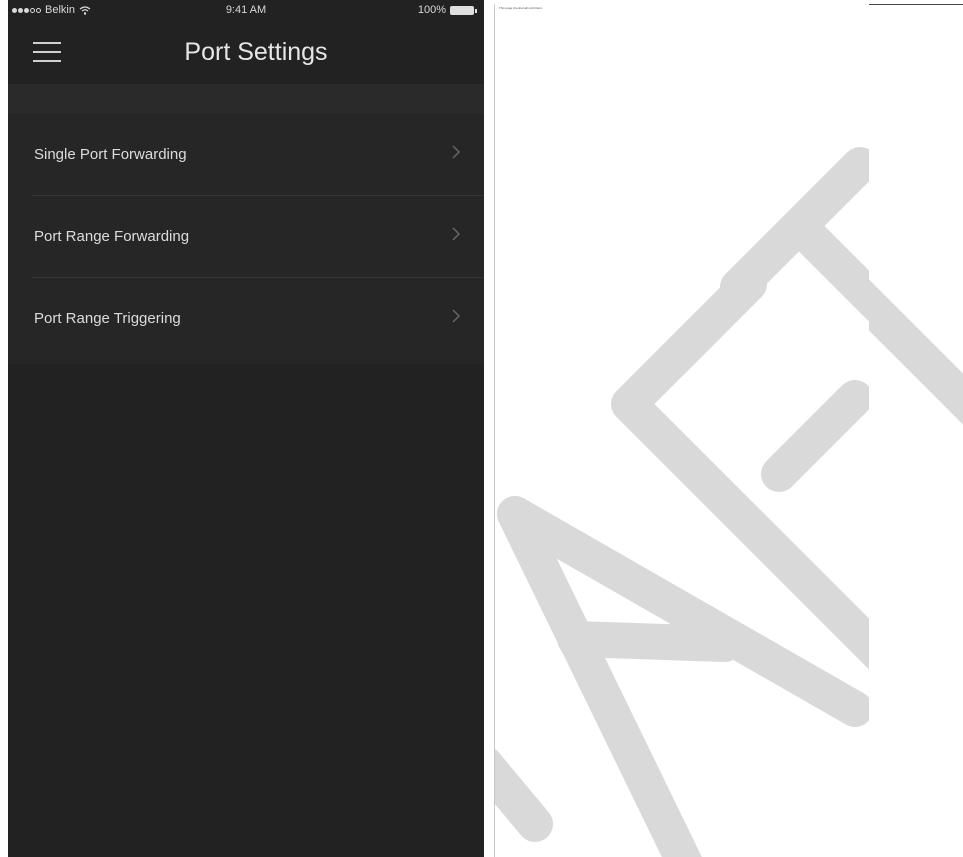 The image size is (963, 857). I want to click on section-spacer, so click(246, 99).